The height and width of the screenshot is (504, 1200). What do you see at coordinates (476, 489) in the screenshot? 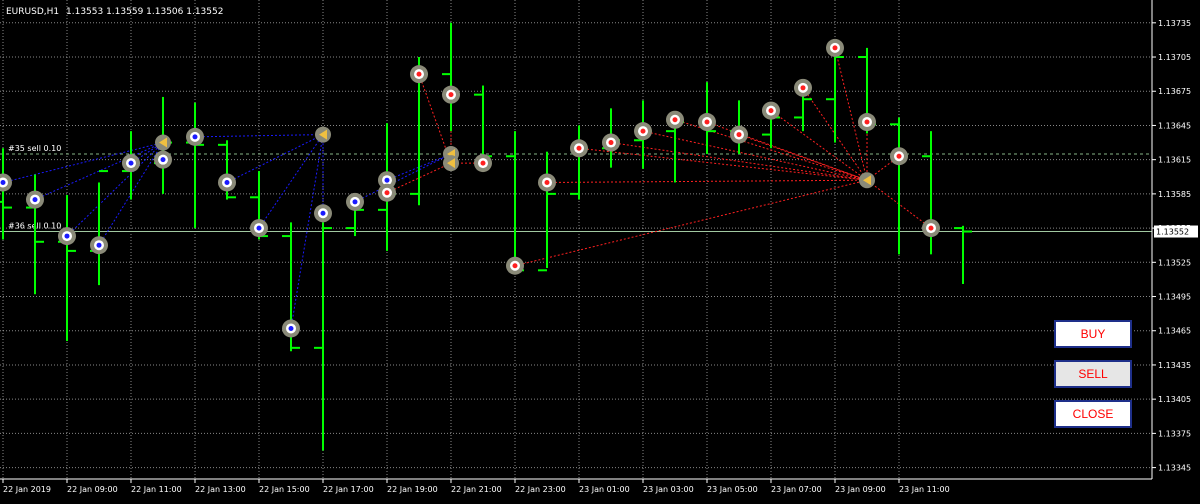
I see `x-tick-label: 22 Jan 21:00` at bounding box center [476, 489].